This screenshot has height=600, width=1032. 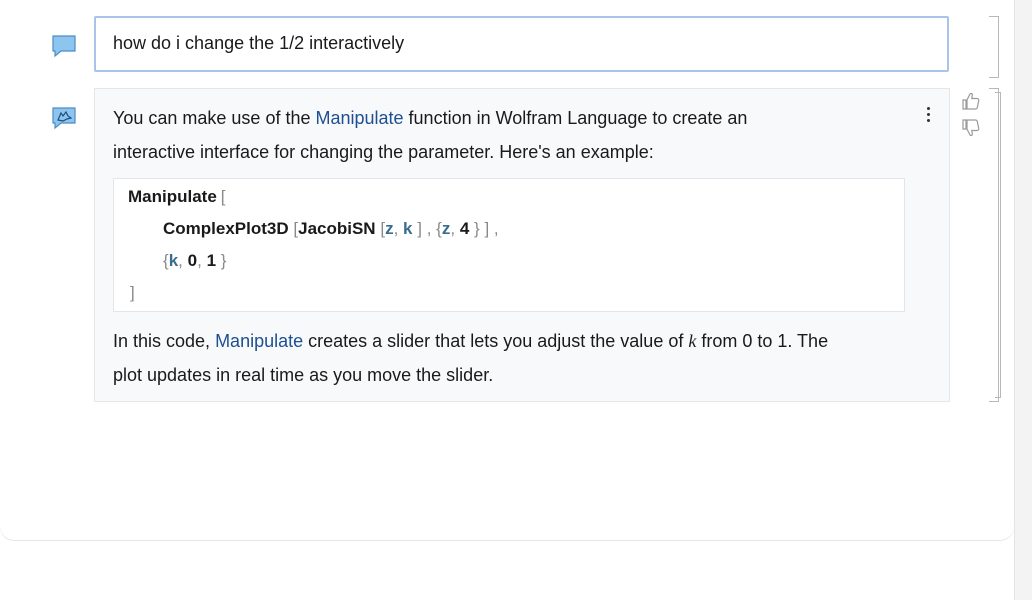 I want to click on chat-bubble-icon, so click(x=64, y=46).